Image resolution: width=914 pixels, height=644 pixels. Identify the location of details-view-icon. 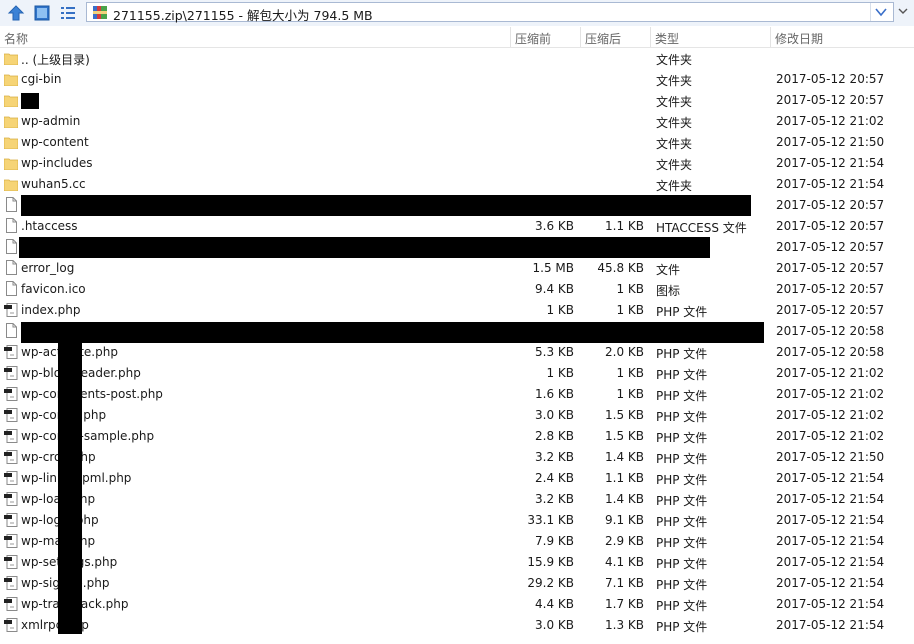
(68, 13).